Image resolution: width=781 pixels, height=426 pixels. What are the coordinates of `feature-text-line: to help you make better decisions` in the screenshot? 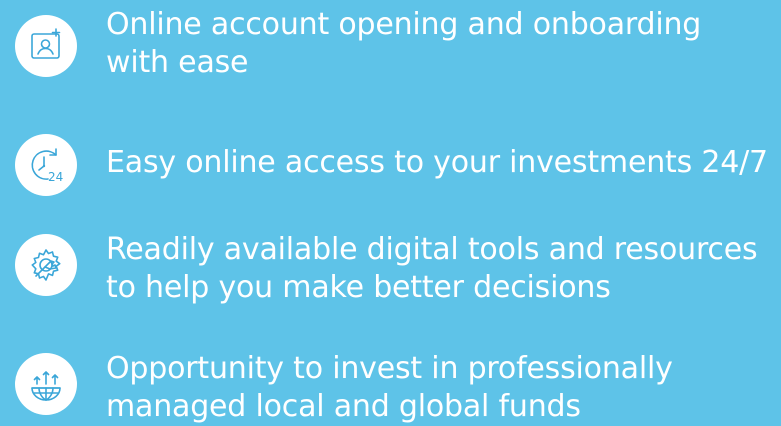 It's located at (358, 287).